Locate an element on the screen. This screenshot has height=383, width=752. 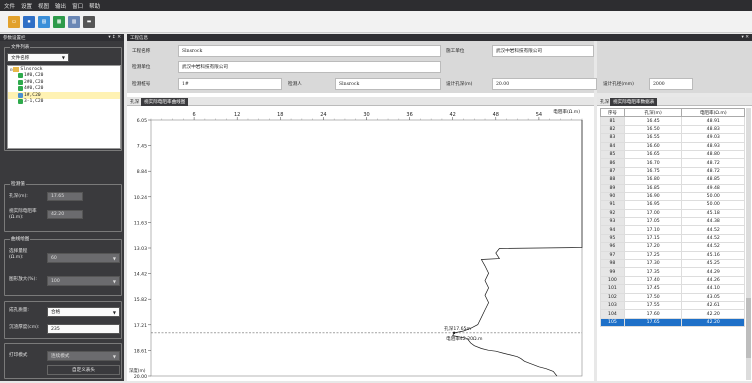
row-index-cell: 86 is located at coordinates (612, 163).